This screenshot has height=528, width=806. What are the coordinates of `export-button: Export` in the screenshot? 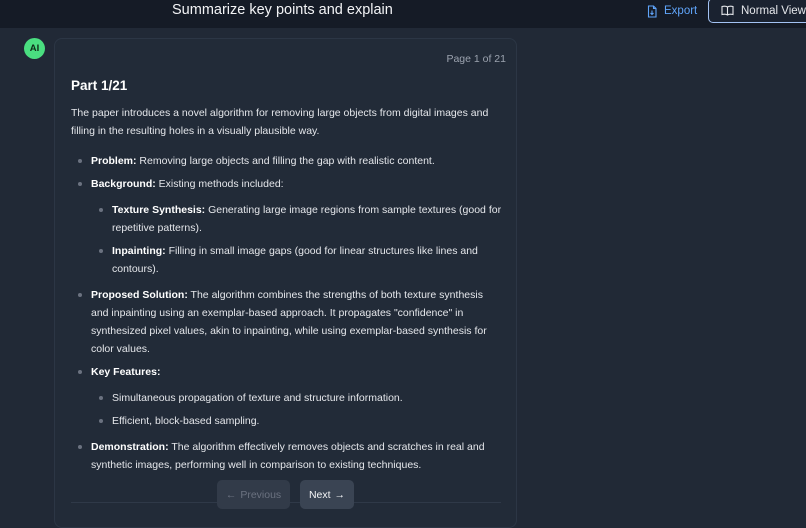 It's located at (671, 11).